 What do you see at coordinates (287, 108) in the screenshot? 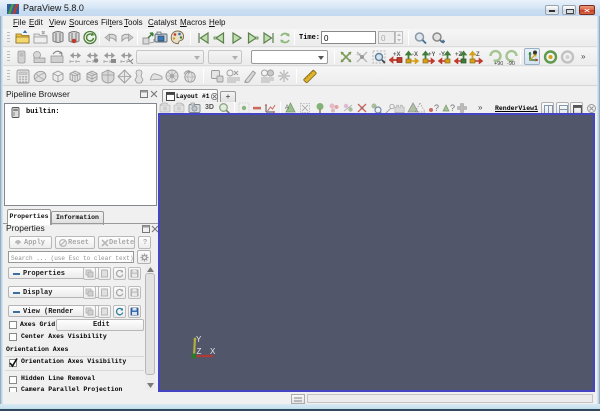
I see `svg-text: A` at bounding box center [287, 108].